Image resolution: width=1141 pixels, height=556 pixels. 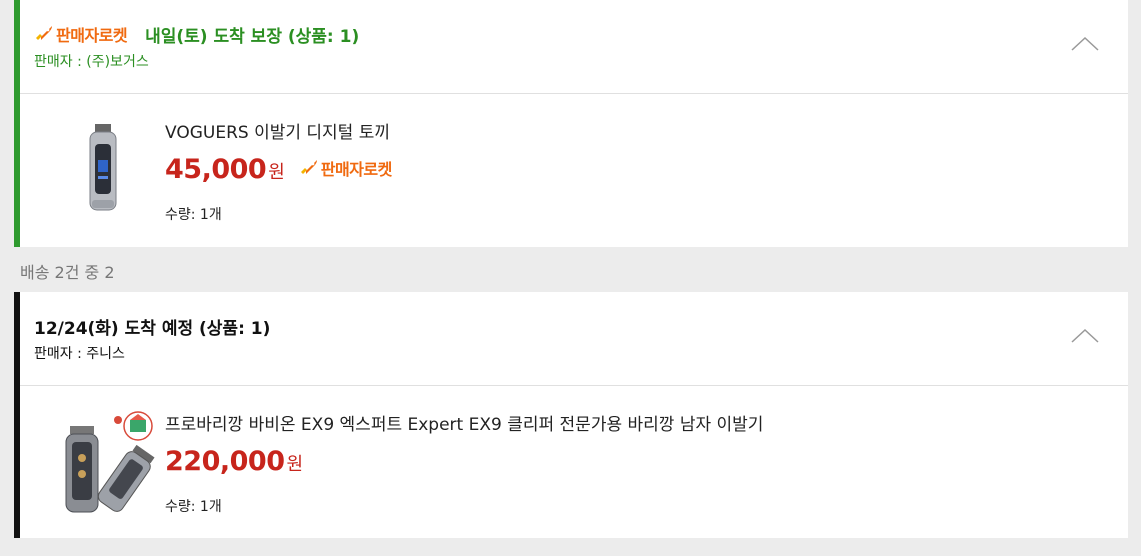 I want to click on seller-name: 판매자 : (주)보거스, so click(x=91, y=62).